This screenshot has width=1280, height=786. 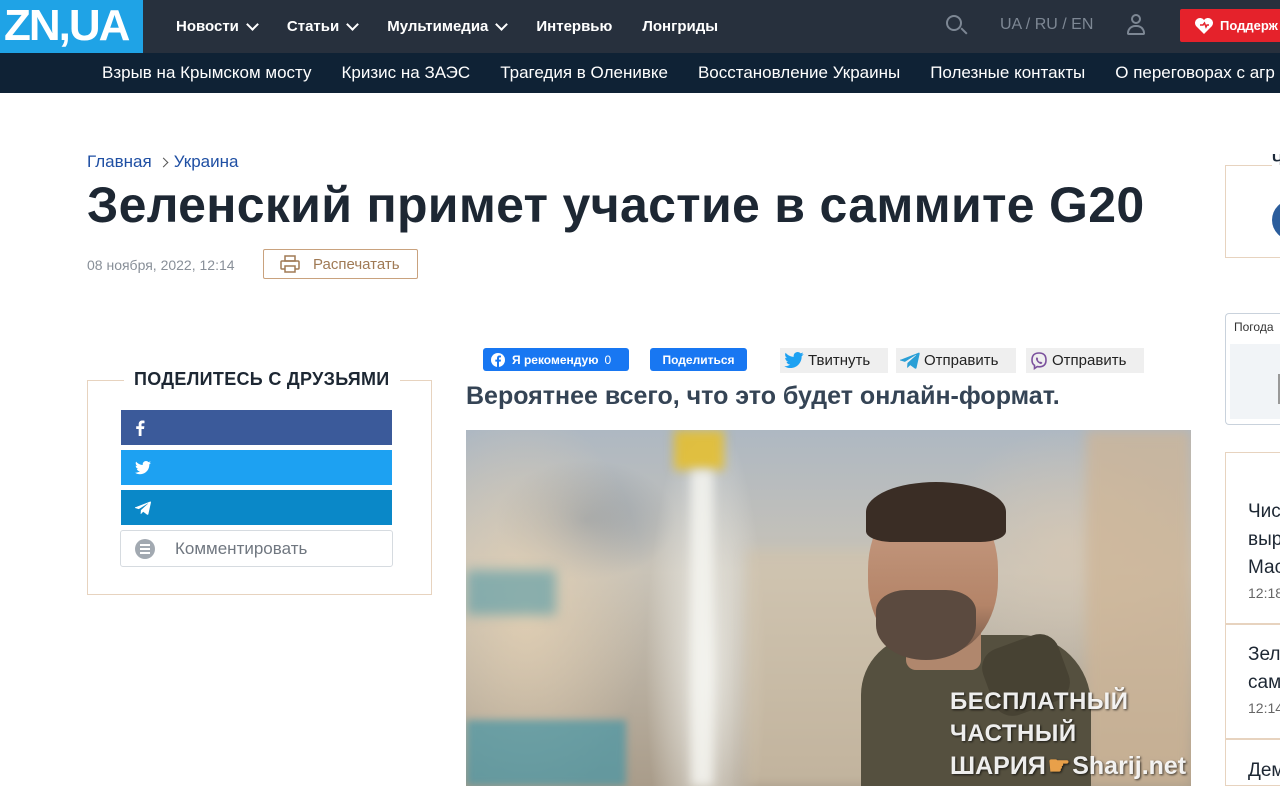 I want to click on lang-en: EN, so click(x=1082, y=24).